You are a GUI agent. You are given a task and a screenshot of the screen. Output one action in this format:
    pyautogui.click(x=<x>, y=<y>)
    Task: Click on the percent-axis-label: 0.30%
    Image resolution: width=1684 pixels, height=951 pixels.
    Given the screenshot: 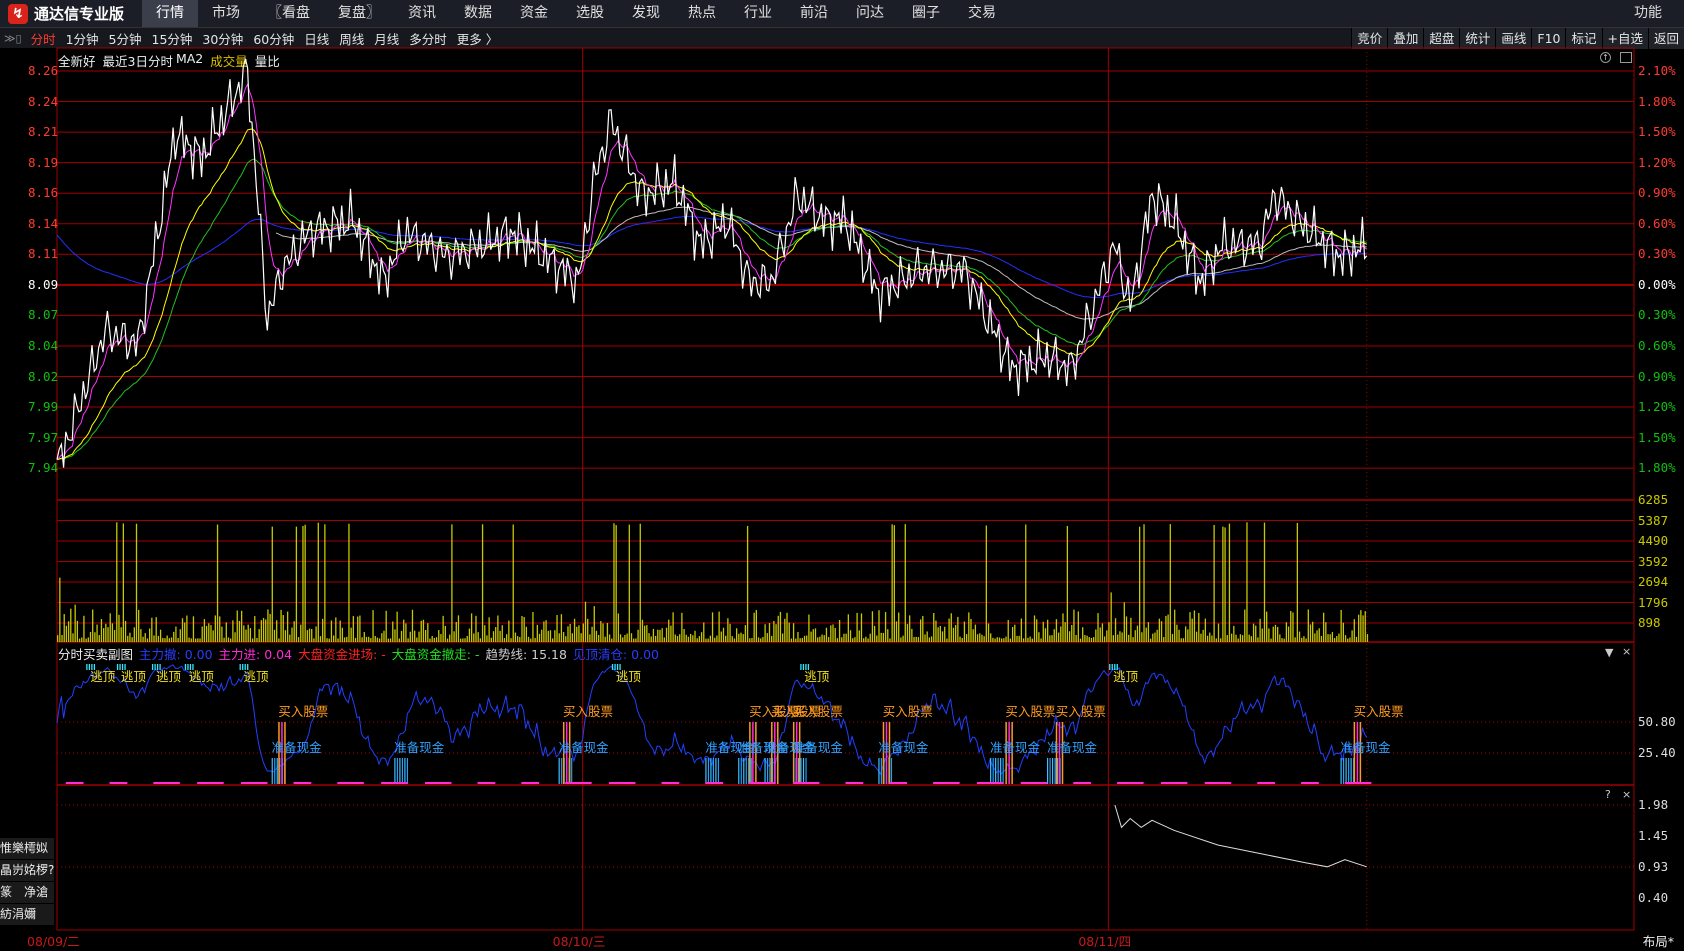 What is the action you would take?
    pyautogui.click(x=1657, y=315)
    